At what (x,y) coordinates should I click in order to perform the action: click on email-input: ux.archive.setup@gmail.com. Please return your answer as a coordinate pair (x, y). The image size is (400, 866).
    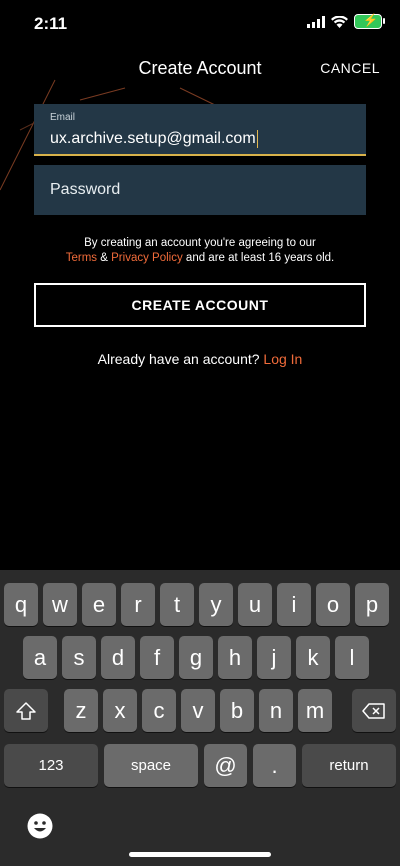
    Looking at the image, I should click on (154, 139).